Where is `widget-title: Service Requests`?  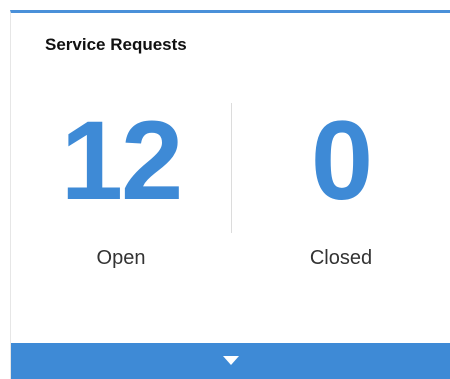
widget-title: Service Requests is located at coordinates (116, 44).